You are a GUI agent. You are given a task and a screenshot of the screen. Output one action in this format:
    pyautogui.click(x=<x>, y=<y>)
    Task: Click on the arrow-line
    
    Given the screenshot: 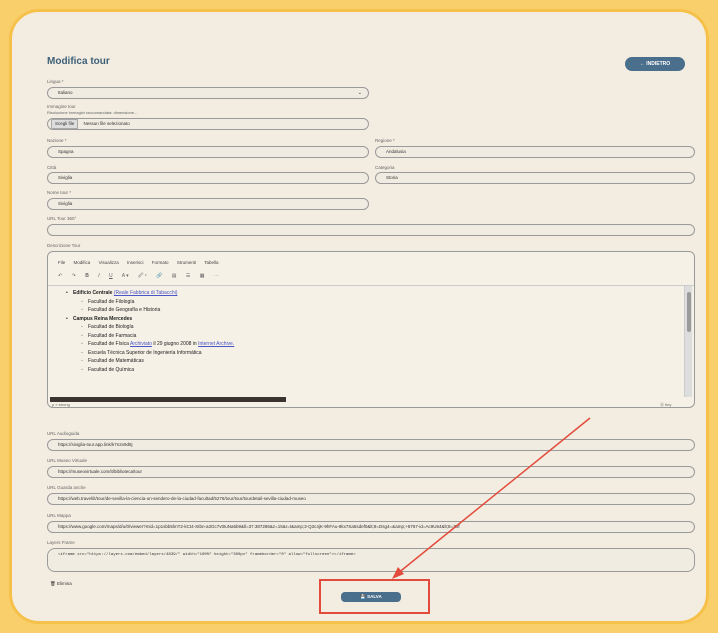 What is the action you would take?
    pyautogui.click(x=493, y=496)
    